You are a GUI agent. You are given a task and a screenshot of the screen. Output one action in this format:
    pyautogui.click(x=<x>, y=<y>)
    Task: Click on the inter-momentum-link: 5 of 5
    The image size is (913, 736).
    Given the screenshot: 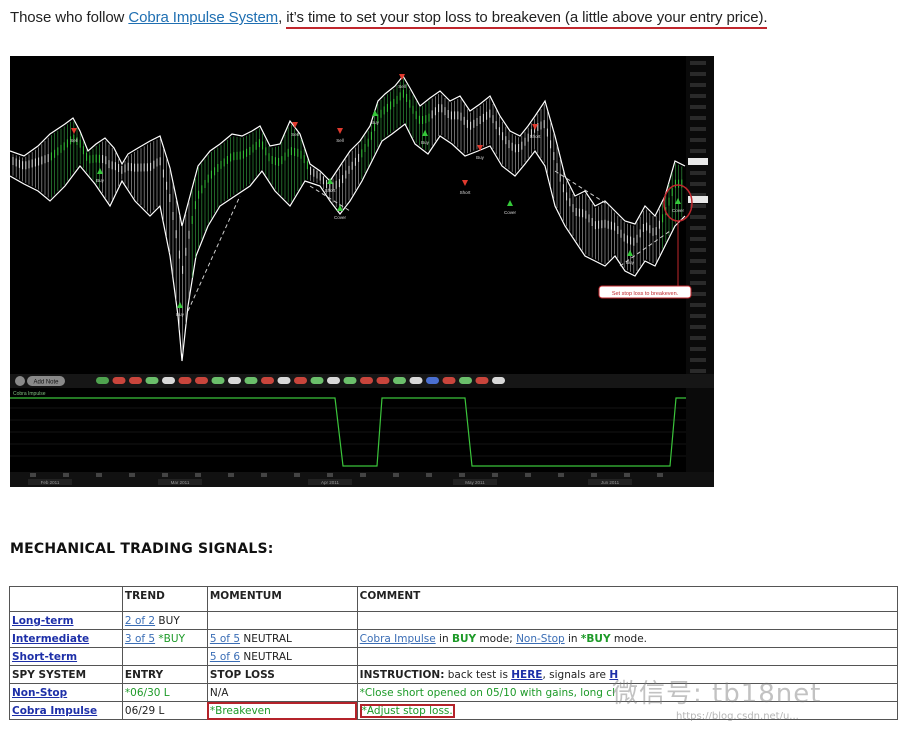 What is the action you would take?
    pyautogui.click(x=225, y=639)
    